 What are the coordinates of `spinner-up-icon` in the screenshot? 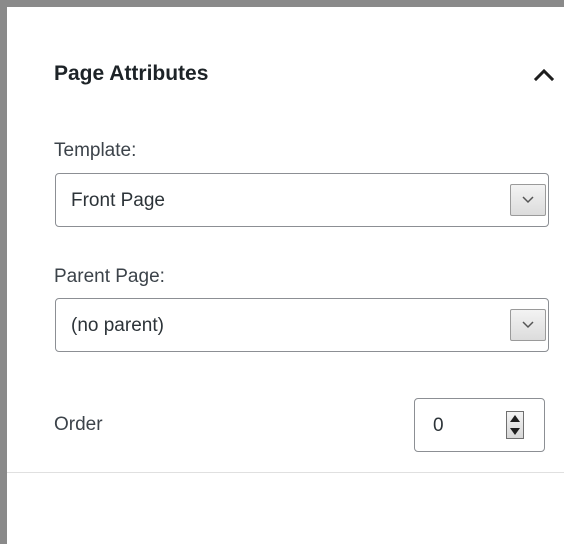 It's located at (515, 418).